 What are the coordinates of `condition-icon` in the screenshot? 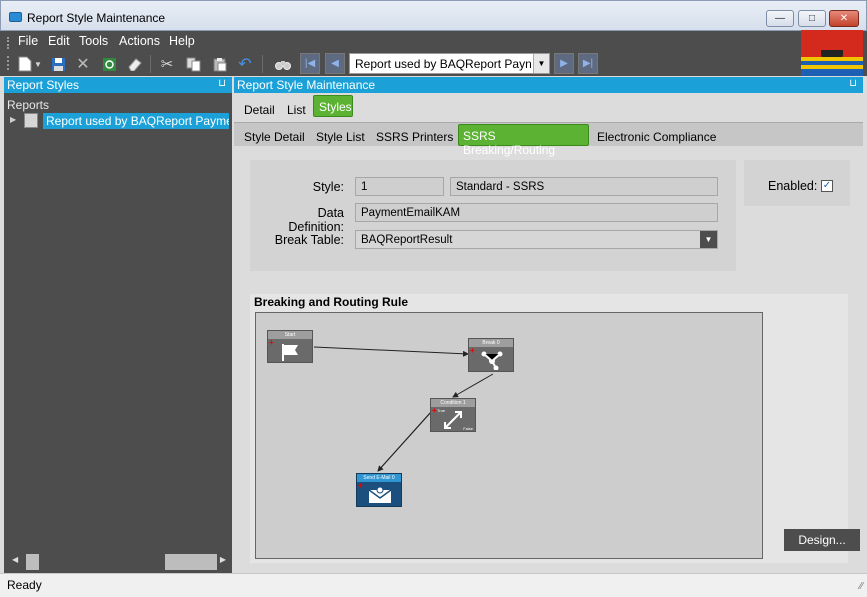 It's located at (453, 420).